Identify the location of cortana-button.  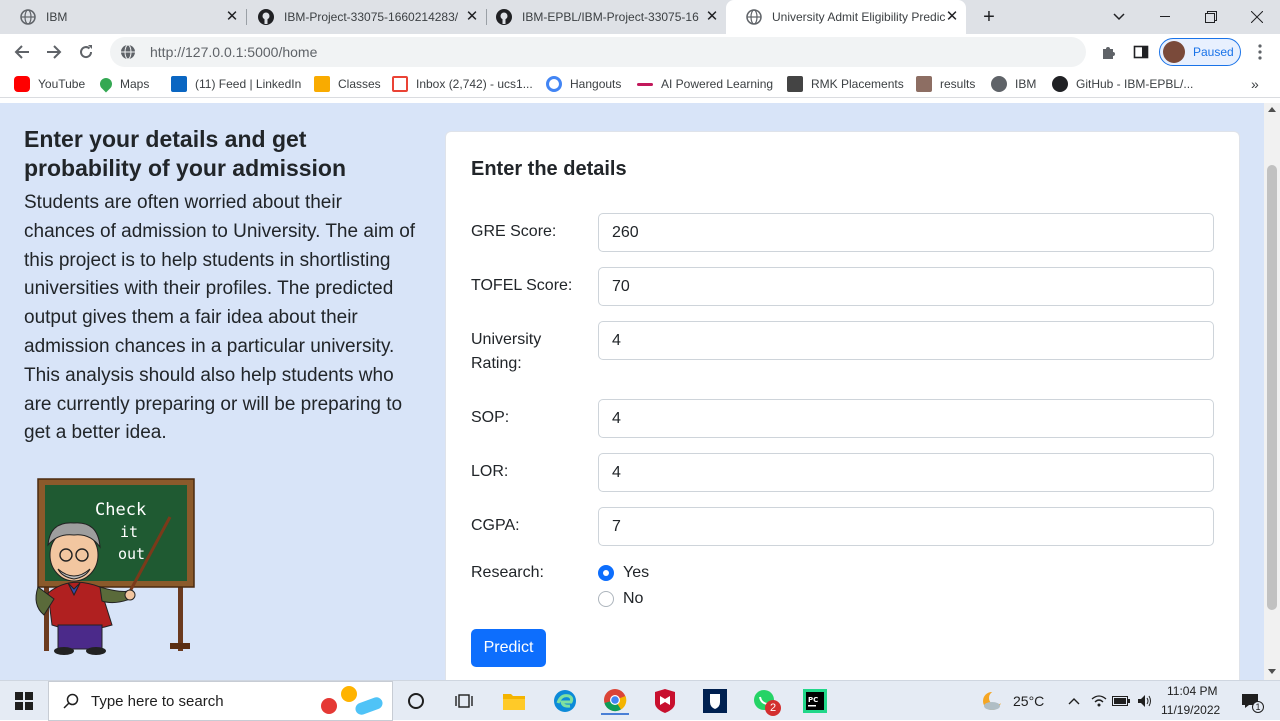
(416, 701).